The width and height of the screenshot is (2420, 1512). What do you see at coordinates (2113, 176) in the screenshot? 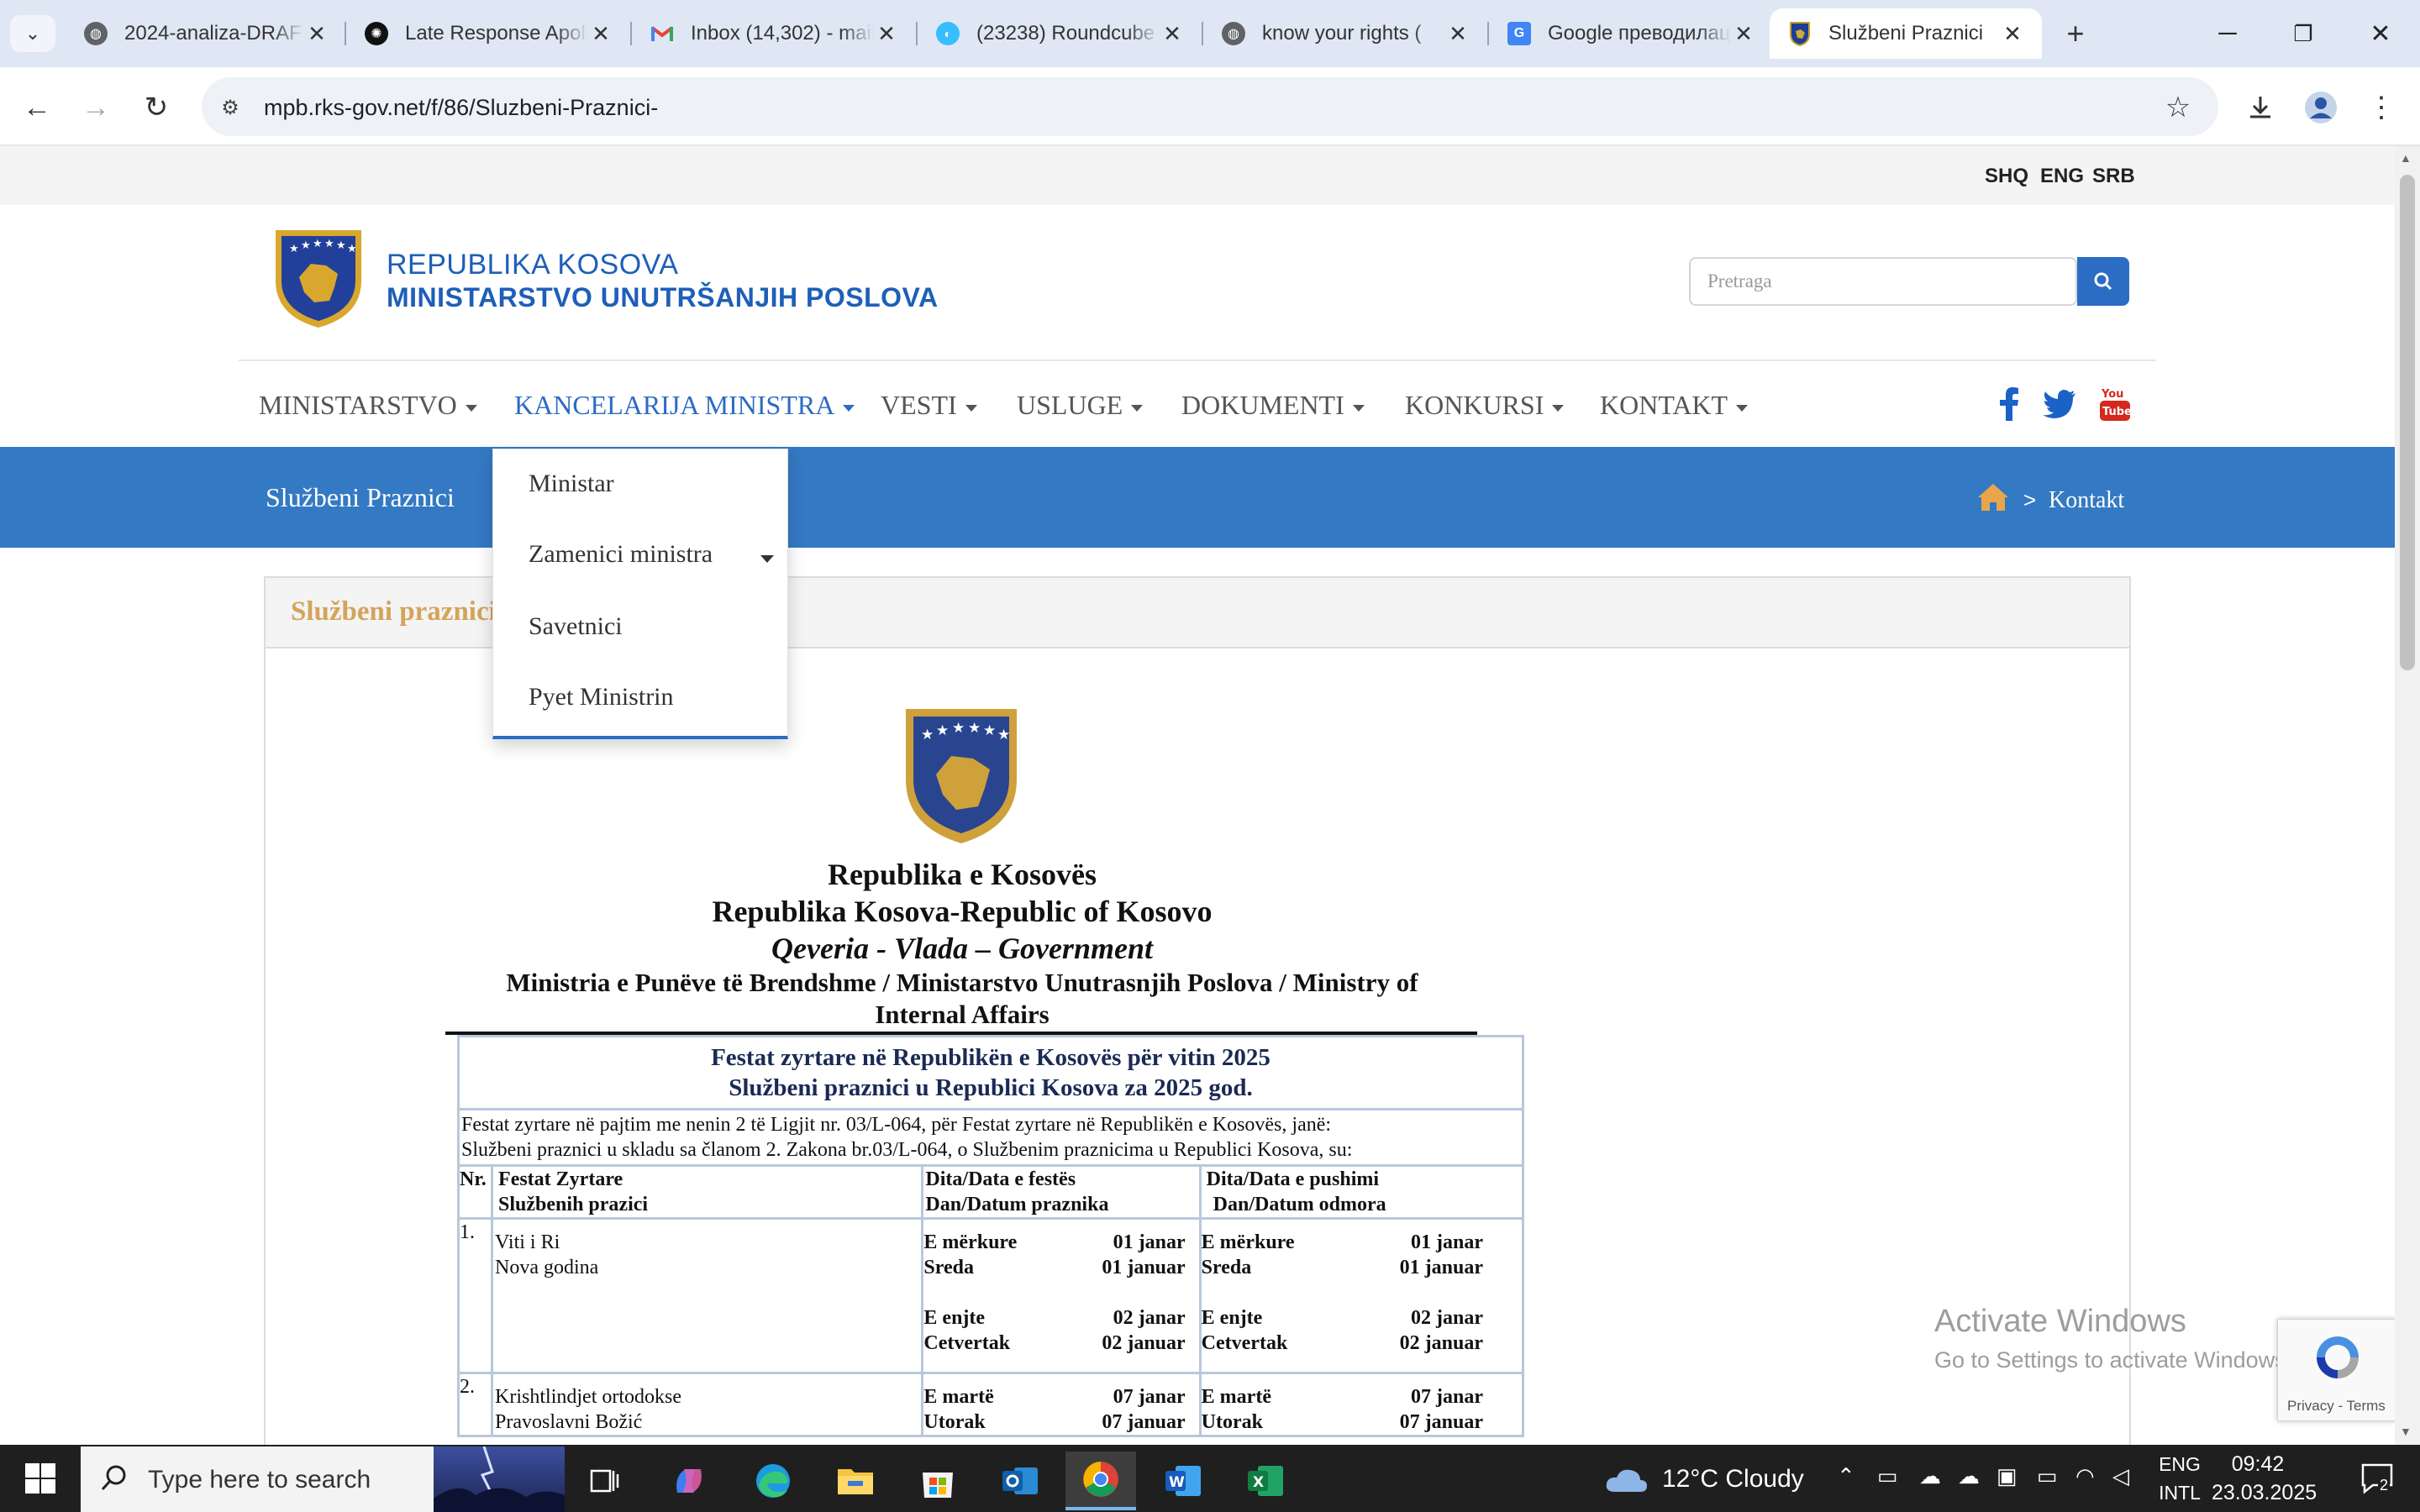
I see `lang-srb-link: SRB` at bounding box center [2113, 176].